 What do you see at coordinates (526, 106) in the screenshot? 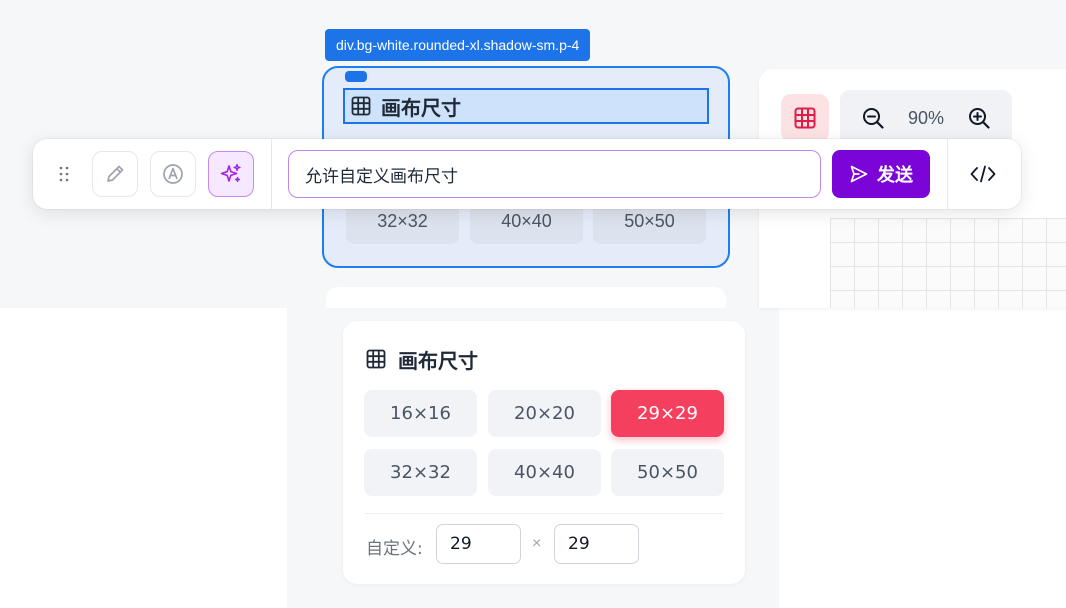
I see `selected-title-highlight: 画布尺寸` at bounding box center [526, 106].